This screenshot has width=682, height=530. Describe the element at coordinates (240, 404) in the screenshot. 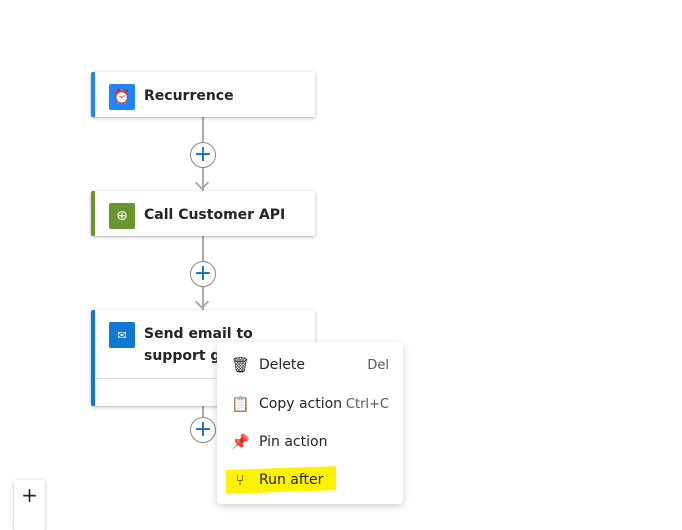

I see `clipboard-icon: 📋` at that location.